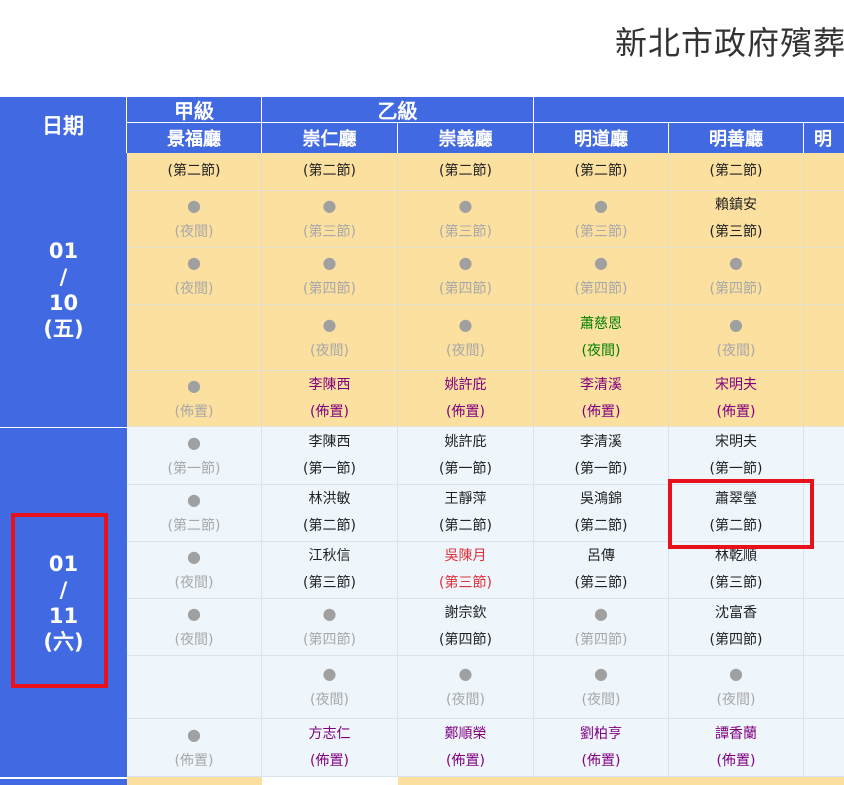 The height and width of the screenshot is (785, 844). Describe the element at coordinates (736, 205) in the screenshot. I see `booking-name: 賴鎮安` at that location.